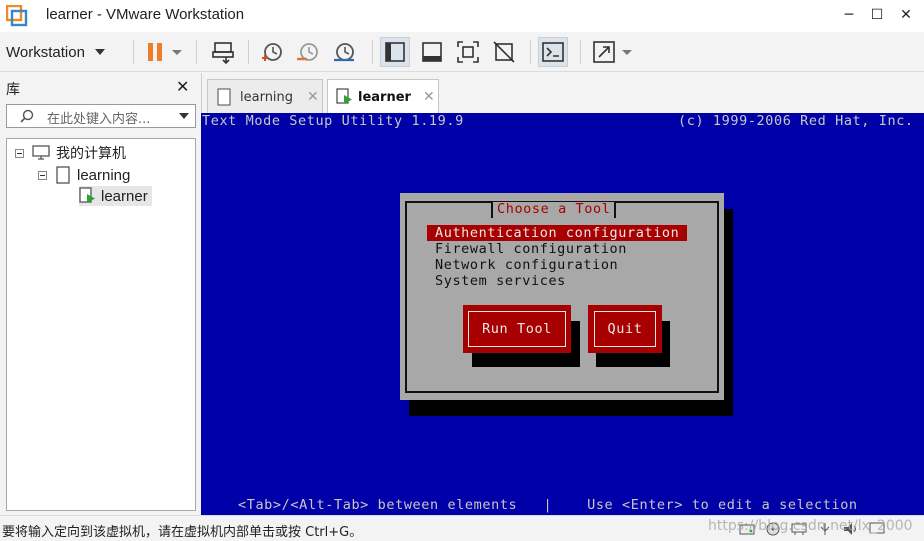  I want to click on tree-item-my-computer: 我的计算机, so click(70, 153).